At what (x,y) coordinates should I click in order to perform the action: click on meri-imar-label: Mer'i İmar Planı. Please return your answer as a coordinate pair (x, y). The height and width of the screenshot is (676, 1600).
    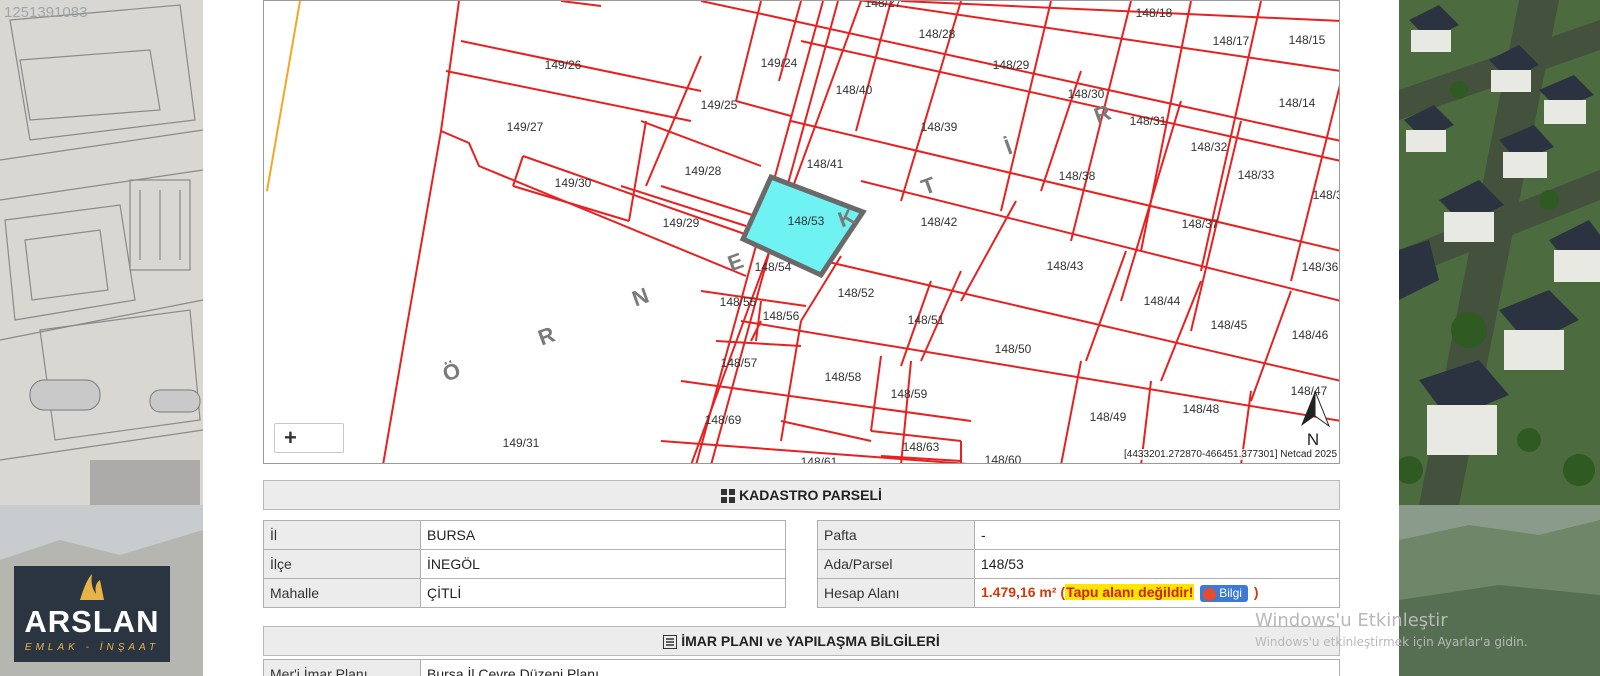
    Looking at the image, I should click on (342, 667).